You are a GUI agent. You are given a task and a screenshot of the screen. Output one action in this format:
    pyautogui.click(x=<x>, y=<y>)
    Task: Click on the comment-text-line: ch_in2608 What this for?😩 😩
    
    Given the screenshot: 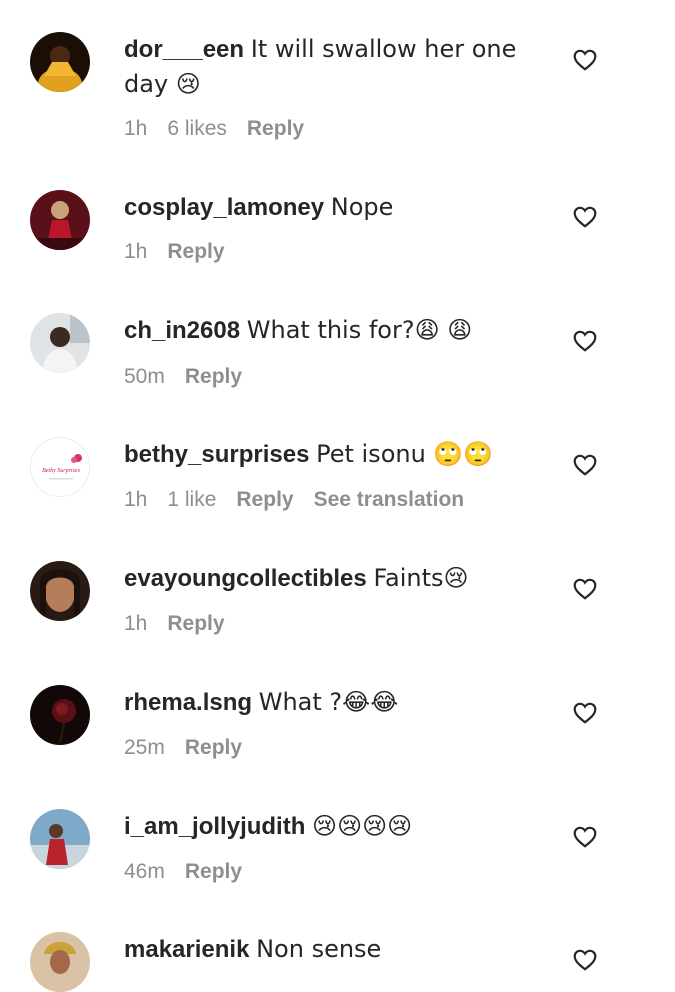 What is the action you would take?
    pyautogui.click(x=334, y=330)
    